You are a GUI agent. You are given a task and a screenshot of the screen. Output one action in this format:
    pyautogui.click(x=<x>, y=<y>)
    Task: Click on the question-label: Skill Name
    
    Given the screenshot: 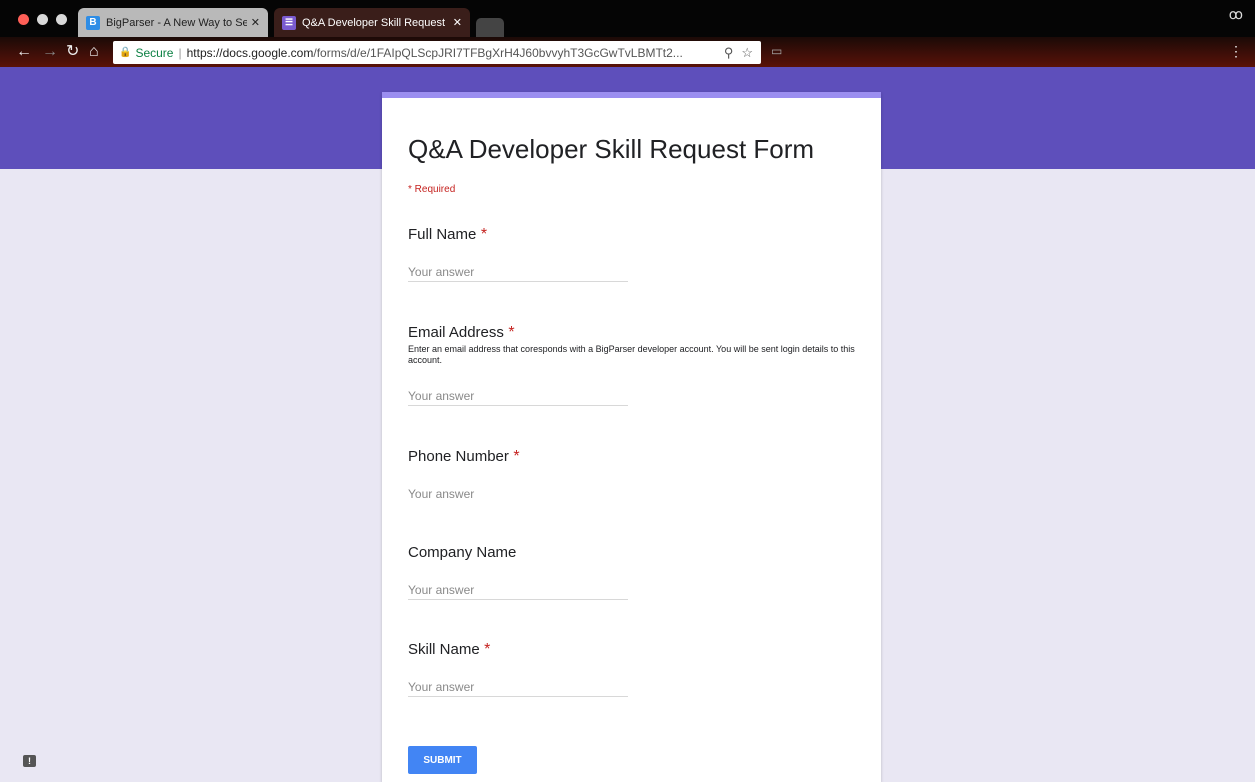 What is the action you would take?
    pyautogui.click(x=444, y=649)
    